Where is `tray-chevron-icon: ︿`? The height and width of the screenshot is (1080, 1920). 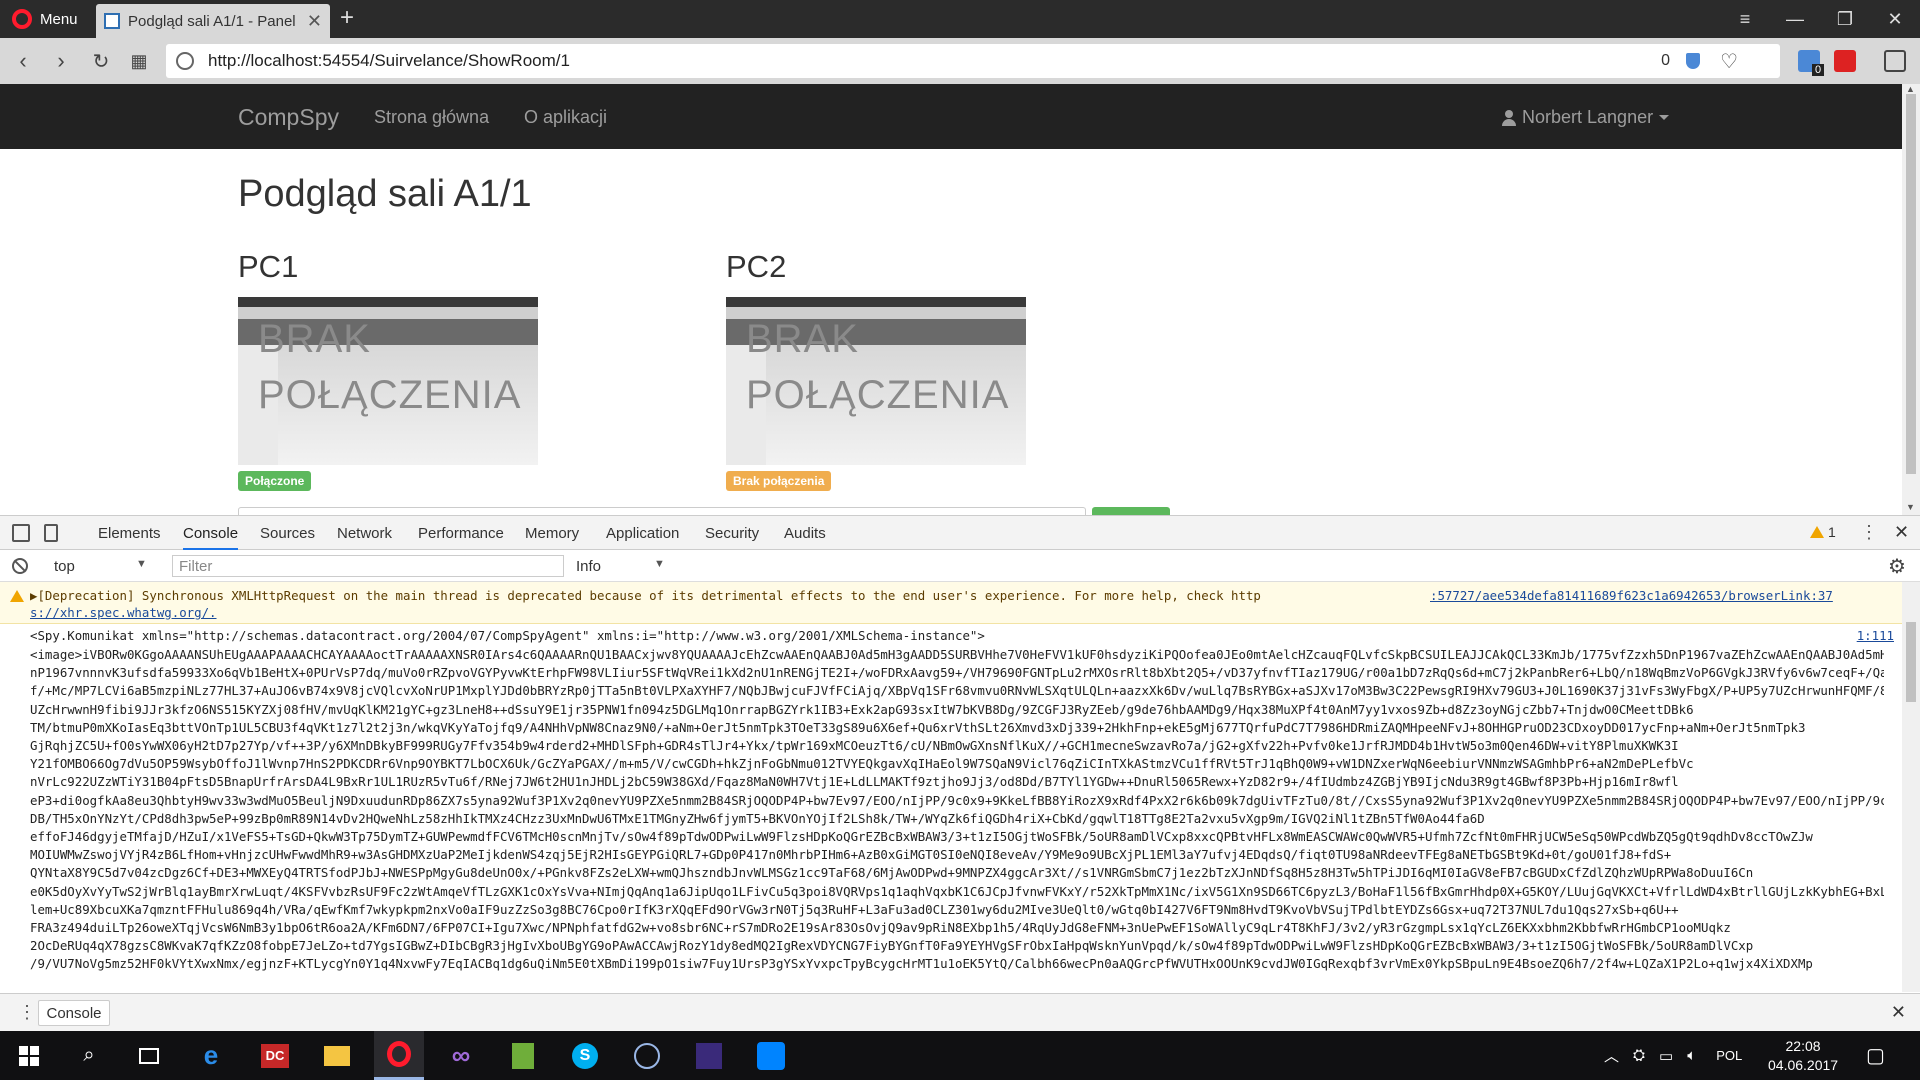 tray-chevron-icon: ︿ is located at coordinates (1611, 1055).